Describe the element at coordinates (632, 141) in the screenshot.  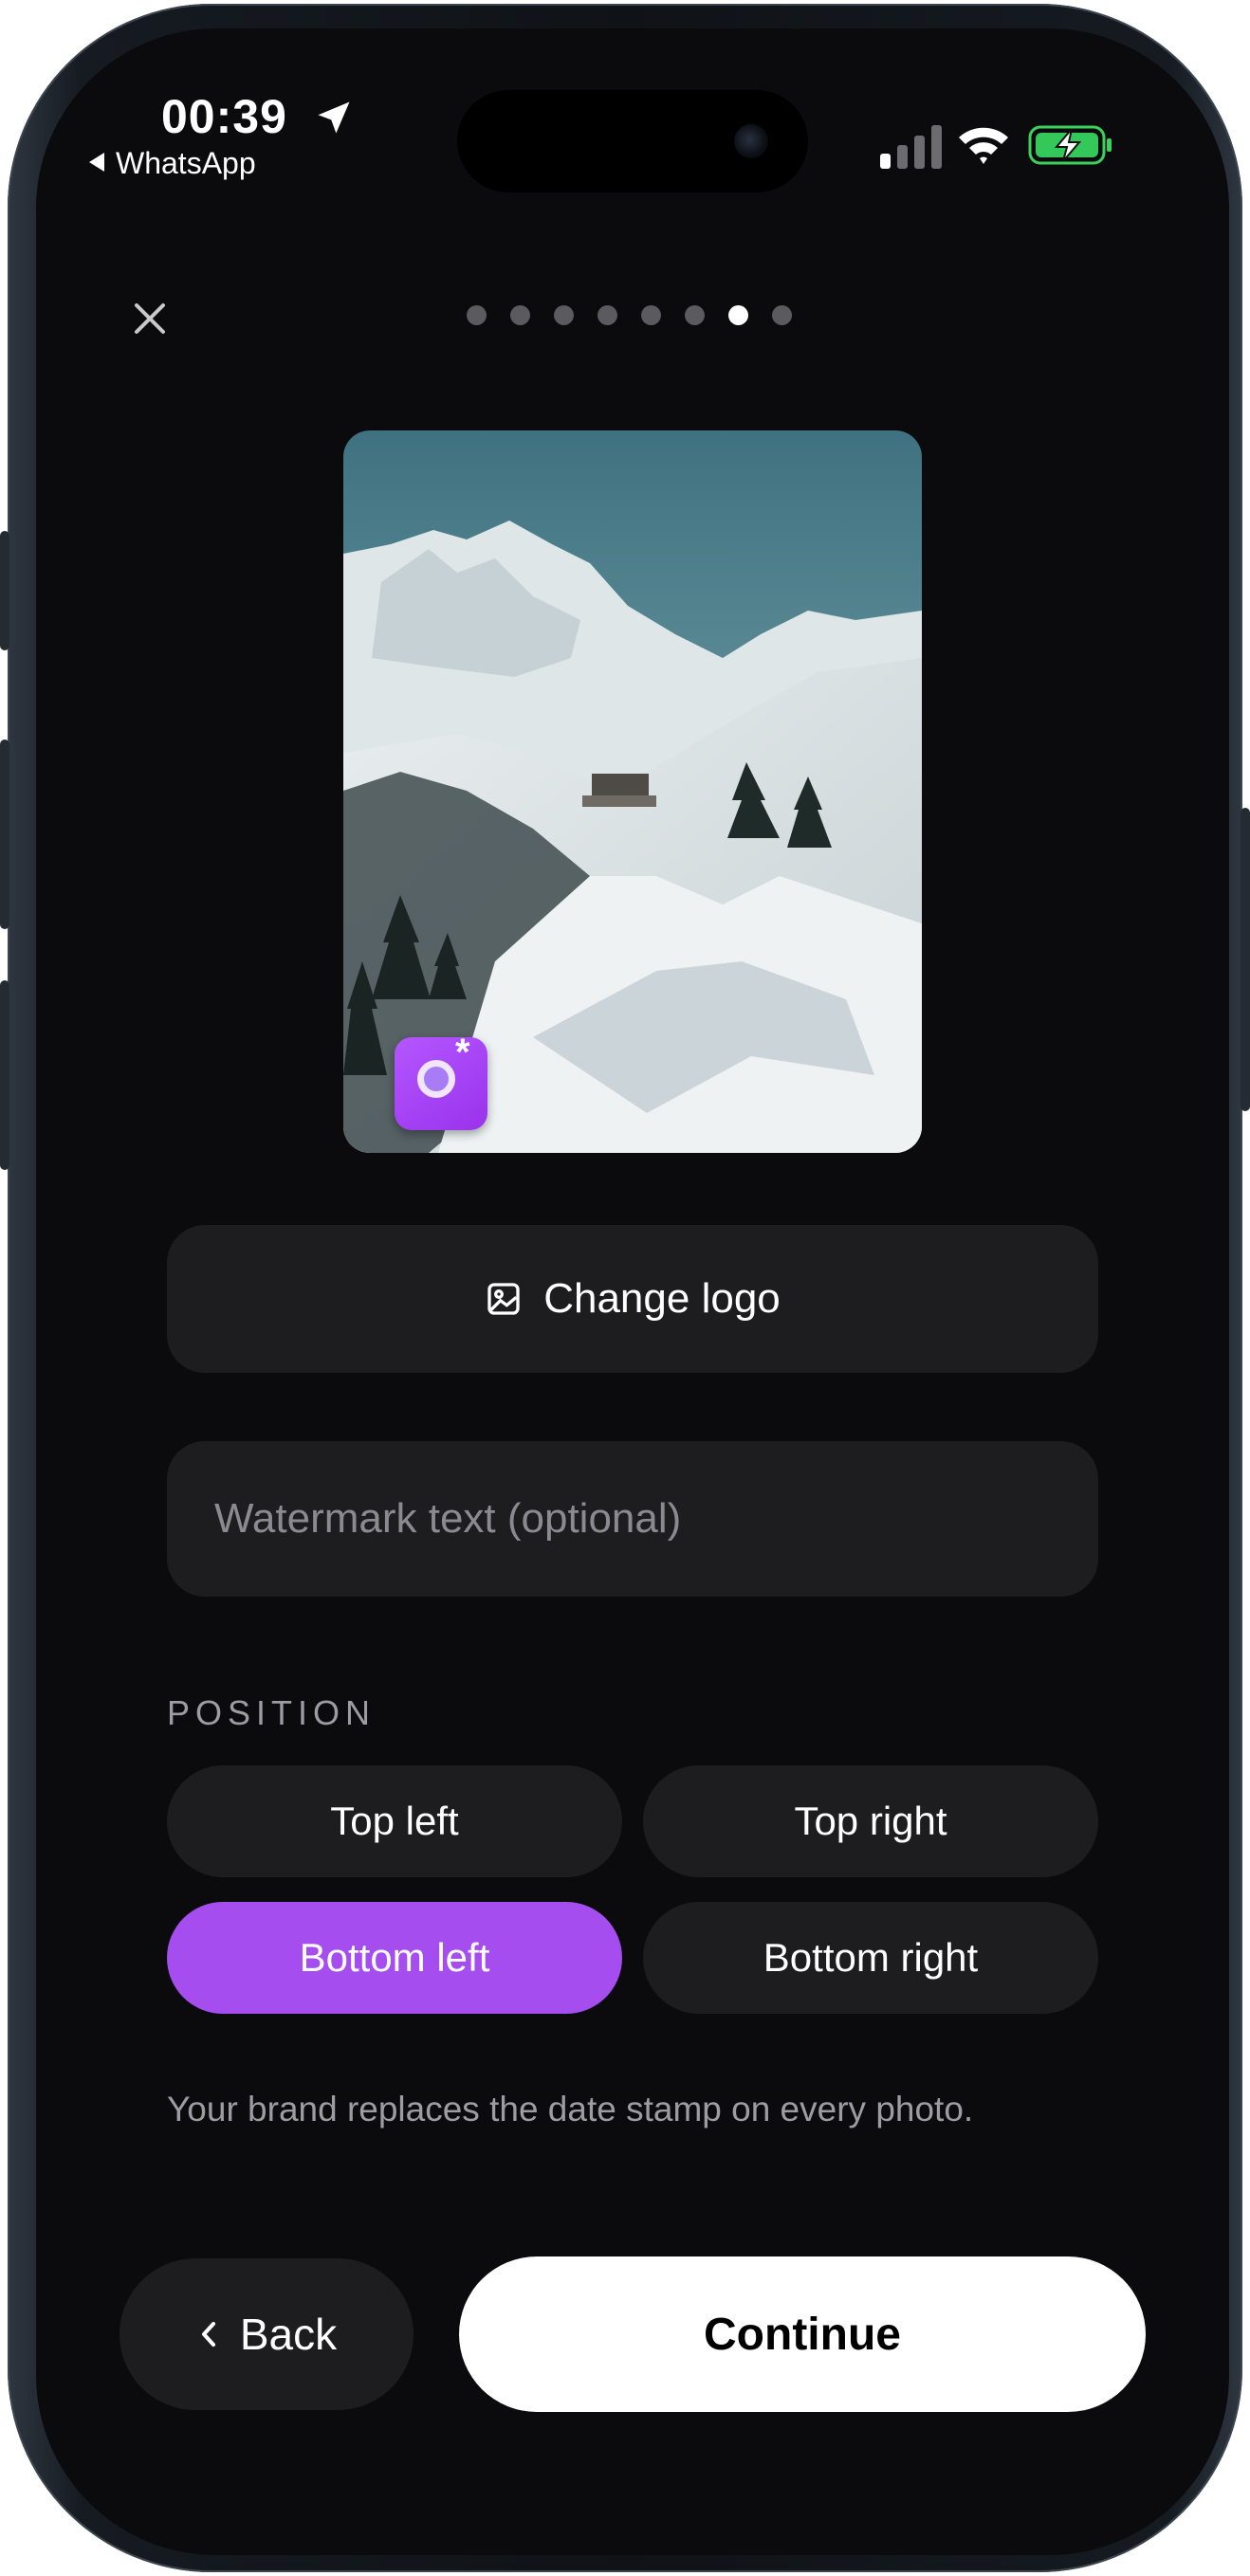
I see `dynamic-island` at that location.